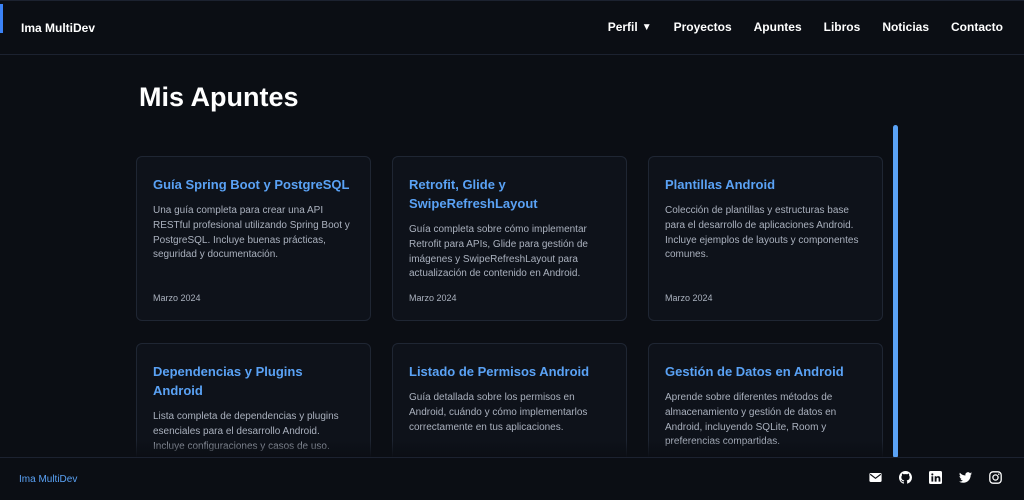 This screenshot has height=500, width=1024. I want to click on card-title: Retrofit, Glide y SwipeRefreshLayout, so click(509, 194).